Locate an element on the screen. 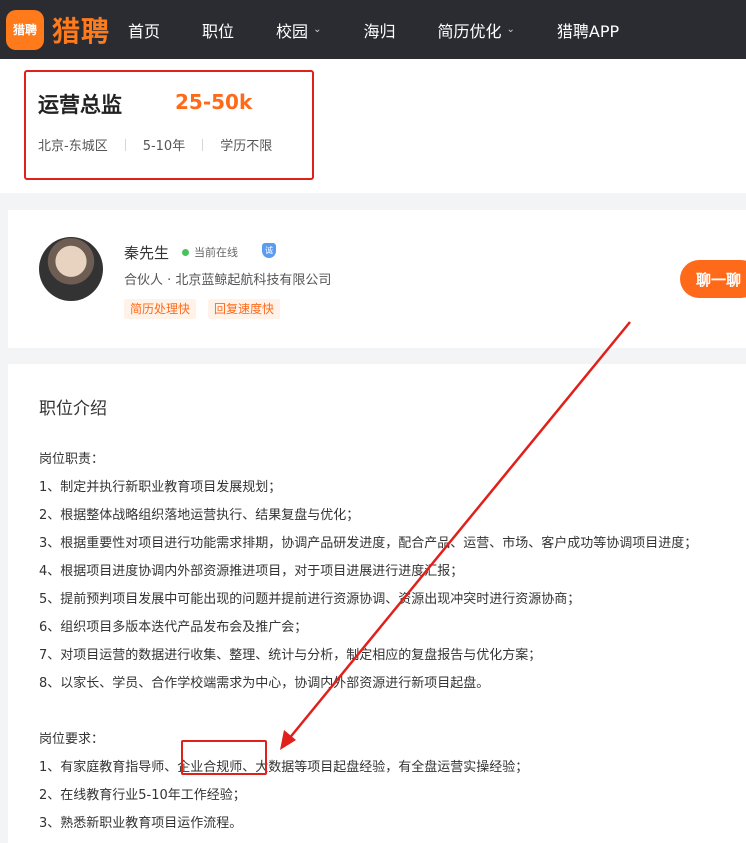 This screenshot has width=746, height=843. online-status-label: 当前在线 is located at coordinates (216, 252).